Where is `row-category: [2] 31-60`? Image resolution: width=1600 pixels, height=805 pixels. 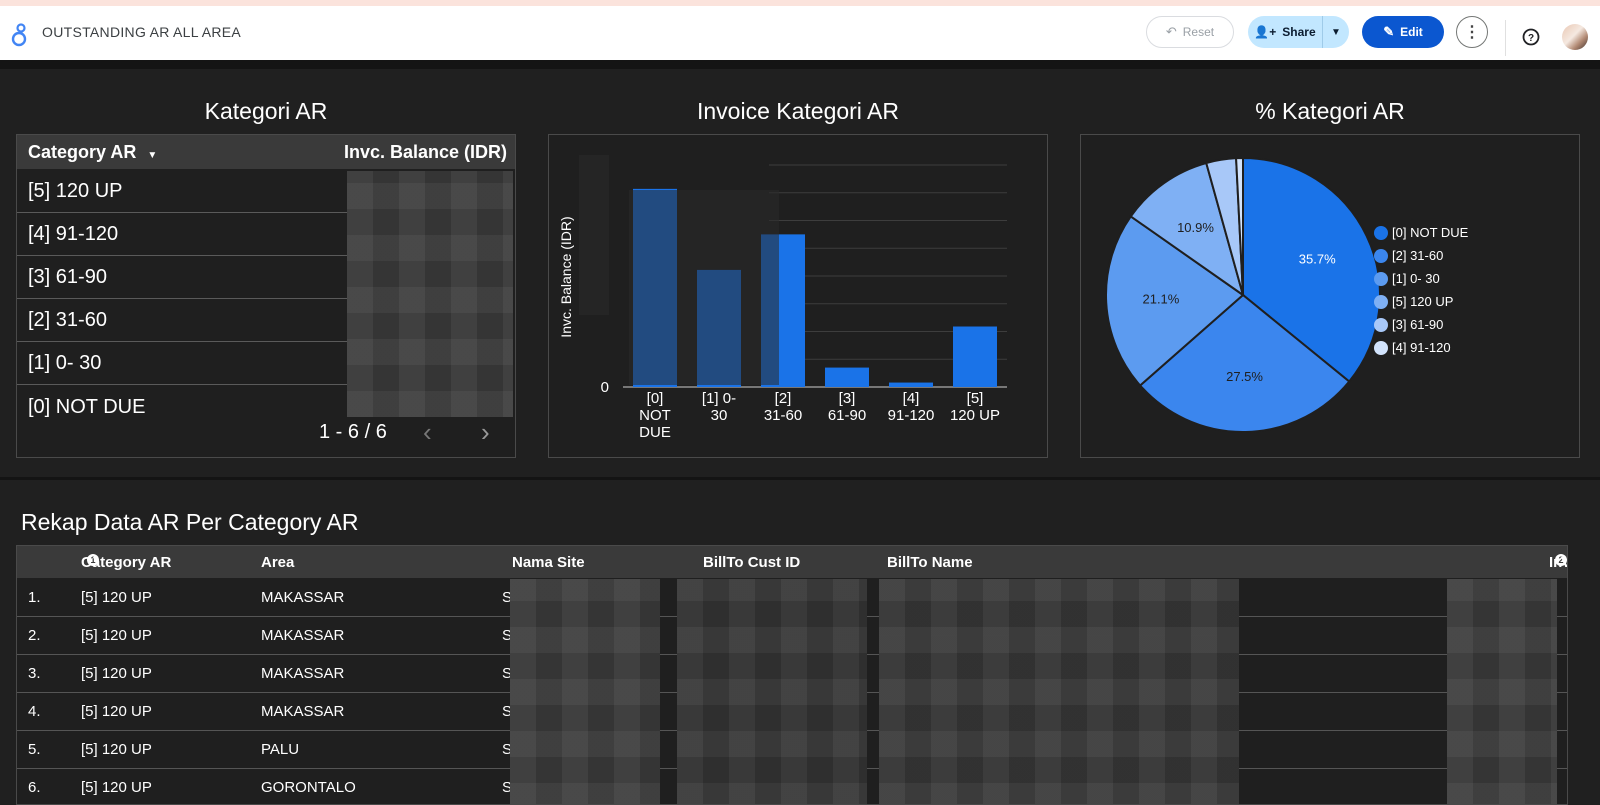 row-category: [2] 31-60 is located at coordinates (67, 320).